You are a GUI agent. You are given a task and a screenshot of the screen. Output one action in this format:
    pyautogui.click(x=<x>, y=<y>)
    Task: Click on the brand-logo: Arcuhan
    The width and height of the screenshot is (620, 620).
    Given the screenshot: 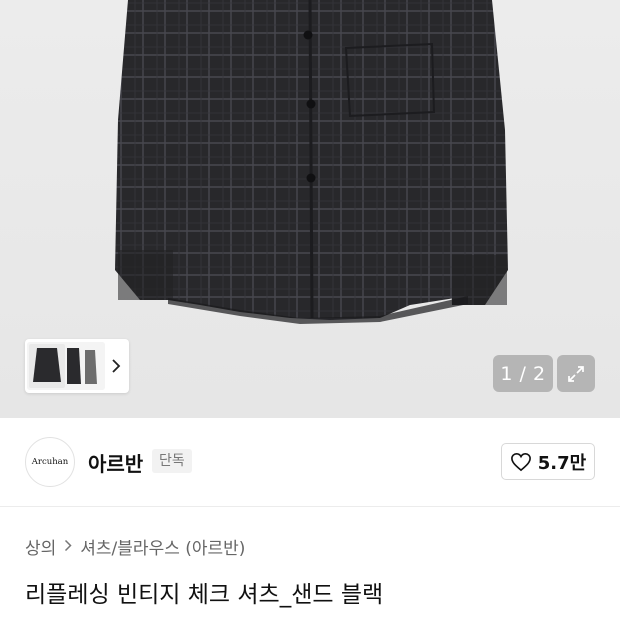 What is the action you would take?
    pyautogui.click(x=50, y=462)
    